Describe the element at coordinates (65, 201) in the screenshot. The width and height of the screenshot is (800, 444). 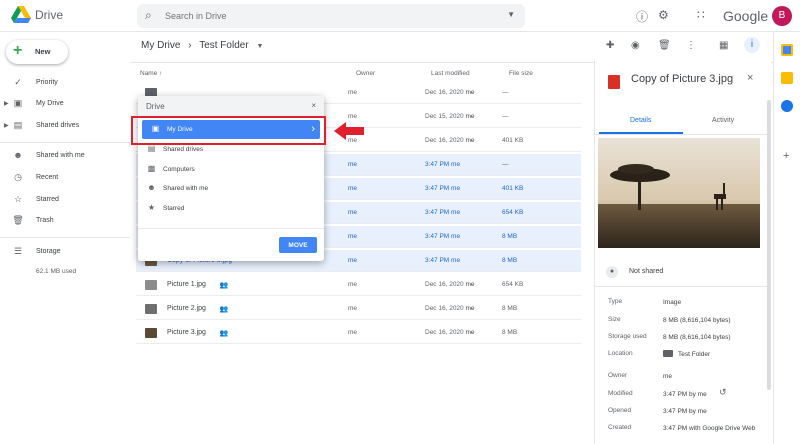
I see `sidebar-item-starred: ☆ Starred` at that location.